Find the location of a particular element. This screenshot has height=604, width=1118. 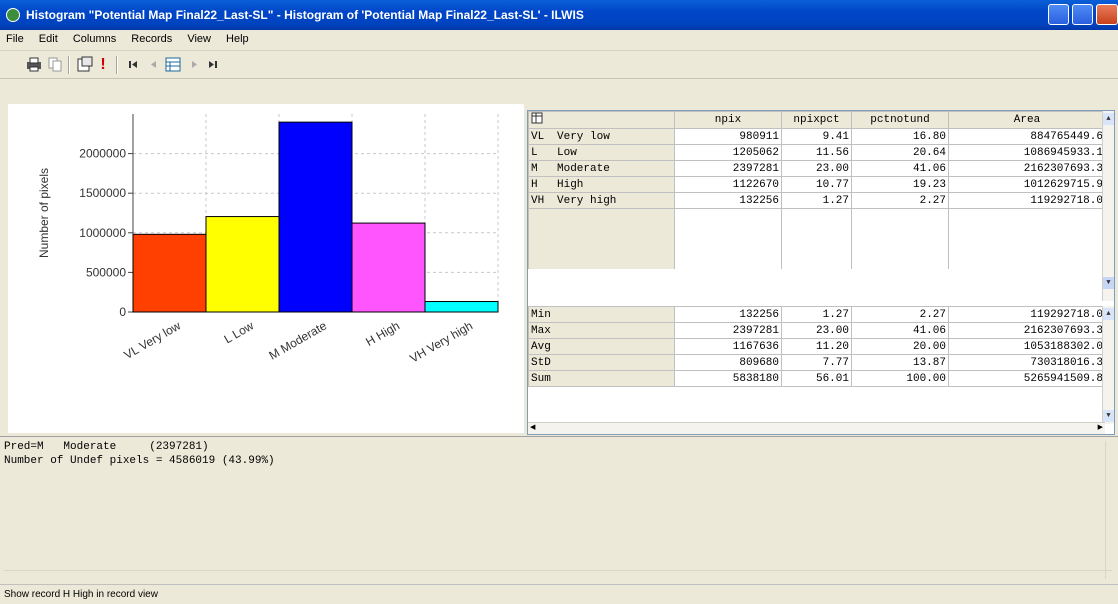

column-header-npixpct: npixpct is located at coordinates (816, 120).